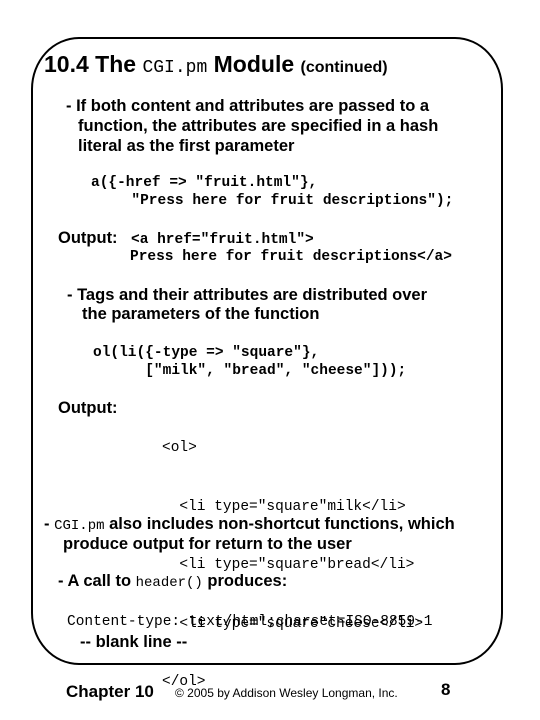 This screenshot has width=540, height=720. What do you see at coordinates (169, 583) in the screenshot?
I see `bullet-4-code: header()` at bounding box center [169, 583].